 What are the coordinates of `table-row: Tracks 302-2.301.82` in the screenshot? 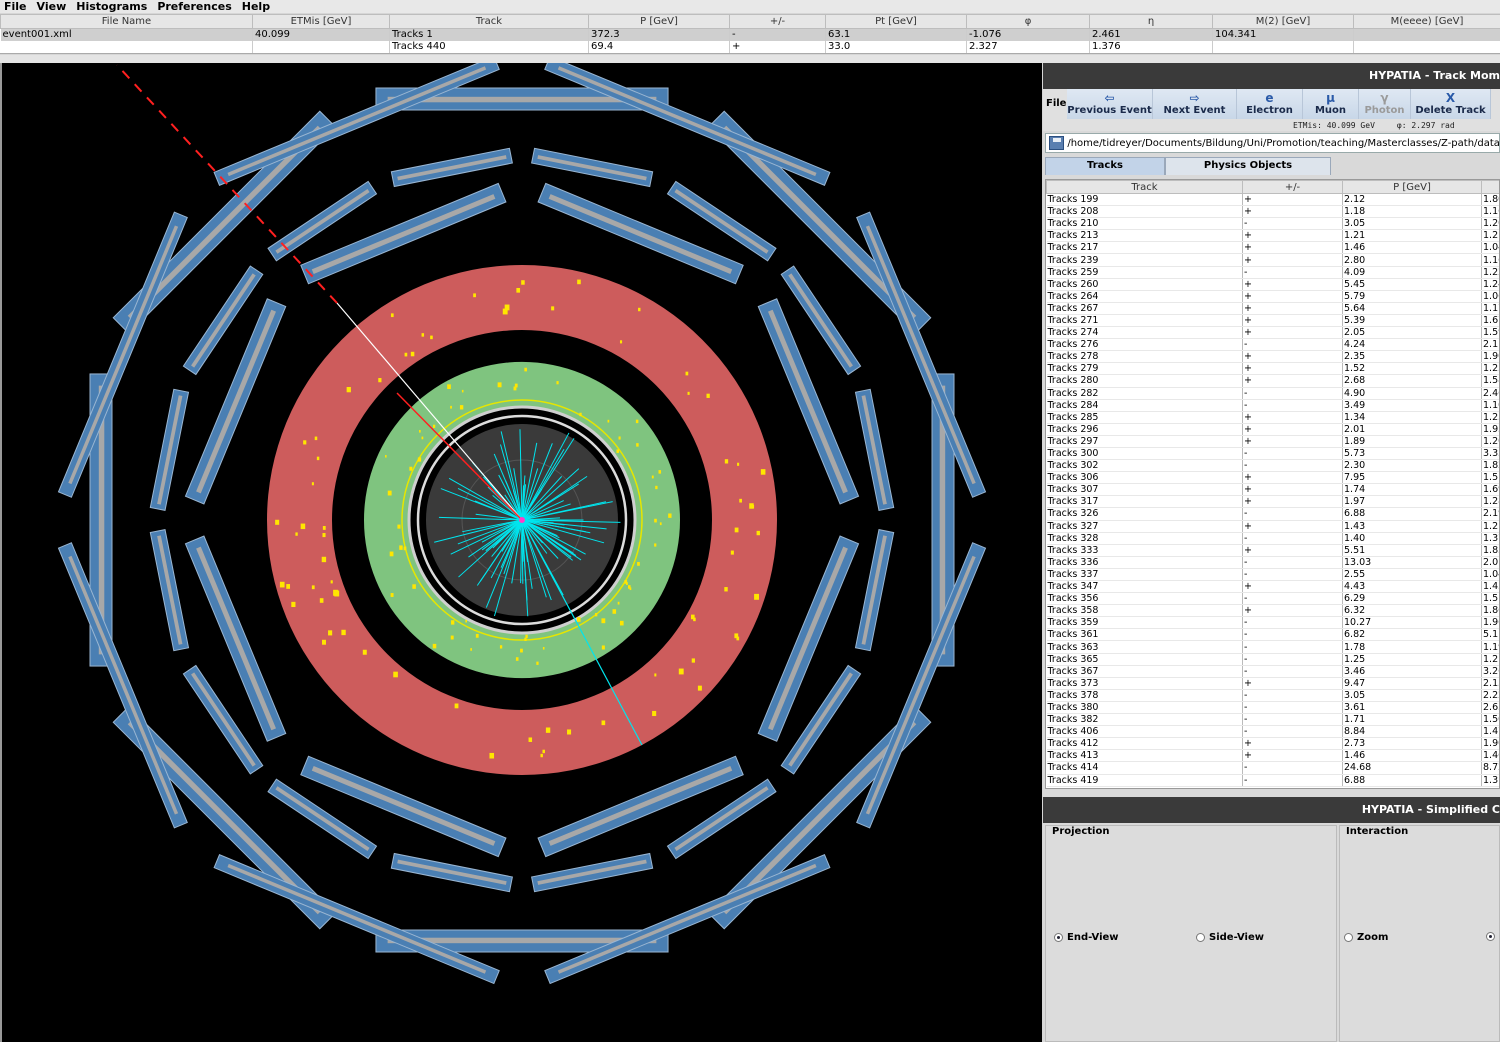 It's located at (1272, 466).